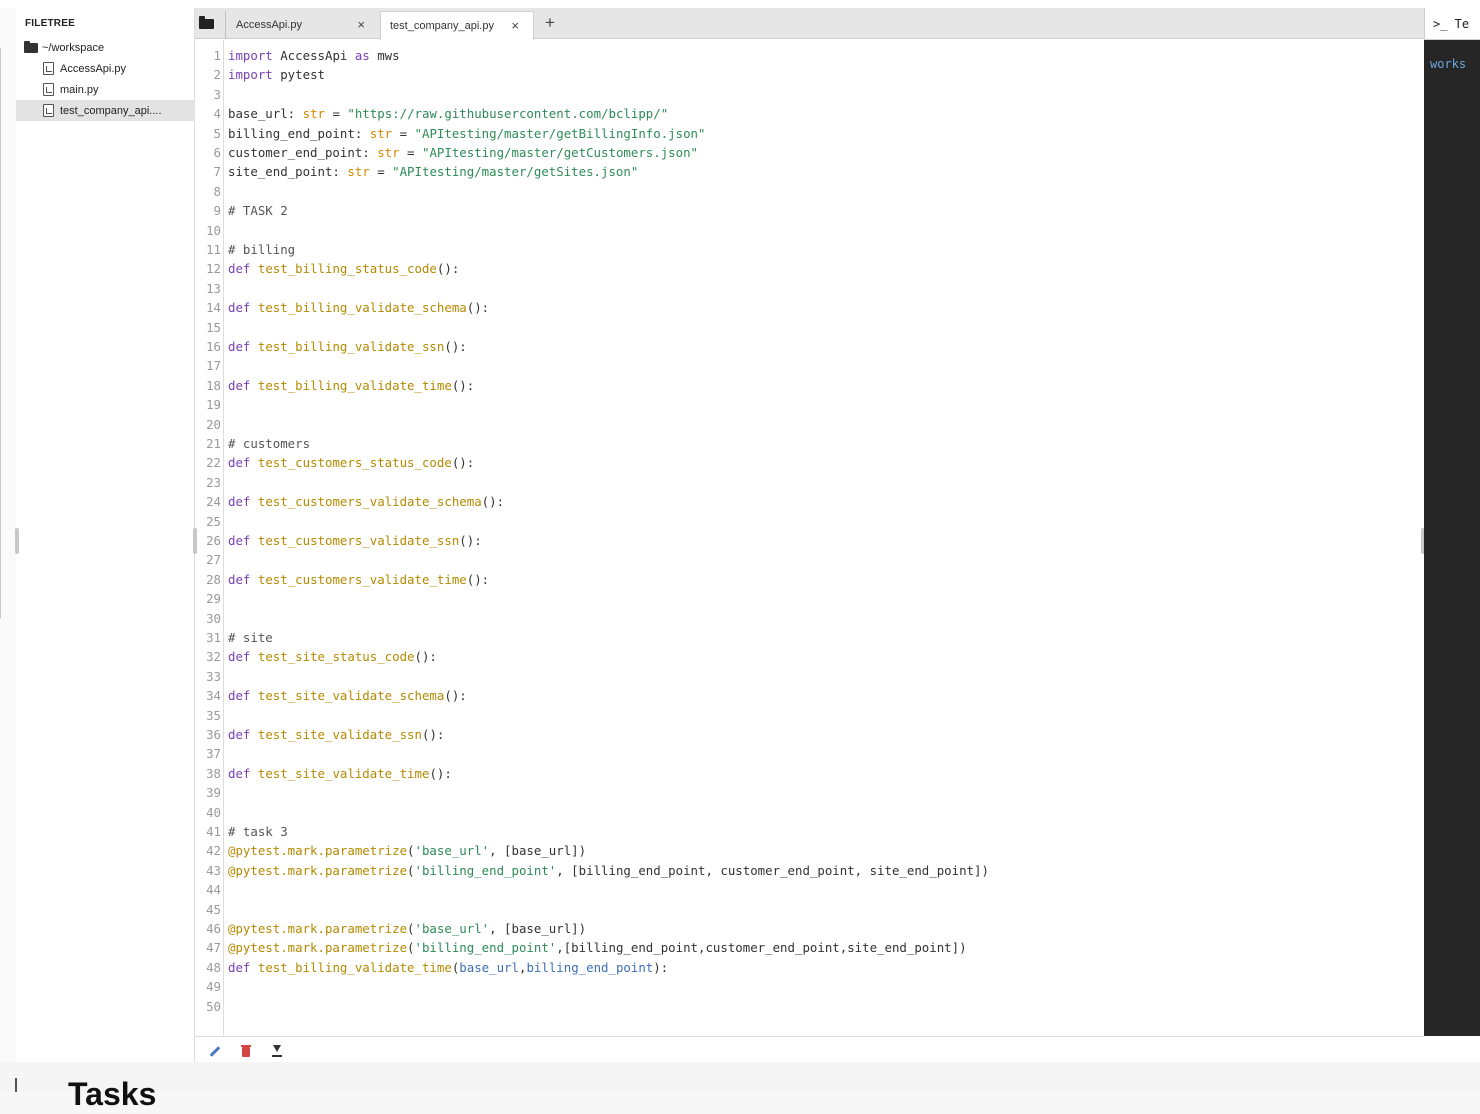 This screenshot has width=1480, height=1114. I want to click on code-line: 36 def test_site_validate_ssn():, so click(809, 734).